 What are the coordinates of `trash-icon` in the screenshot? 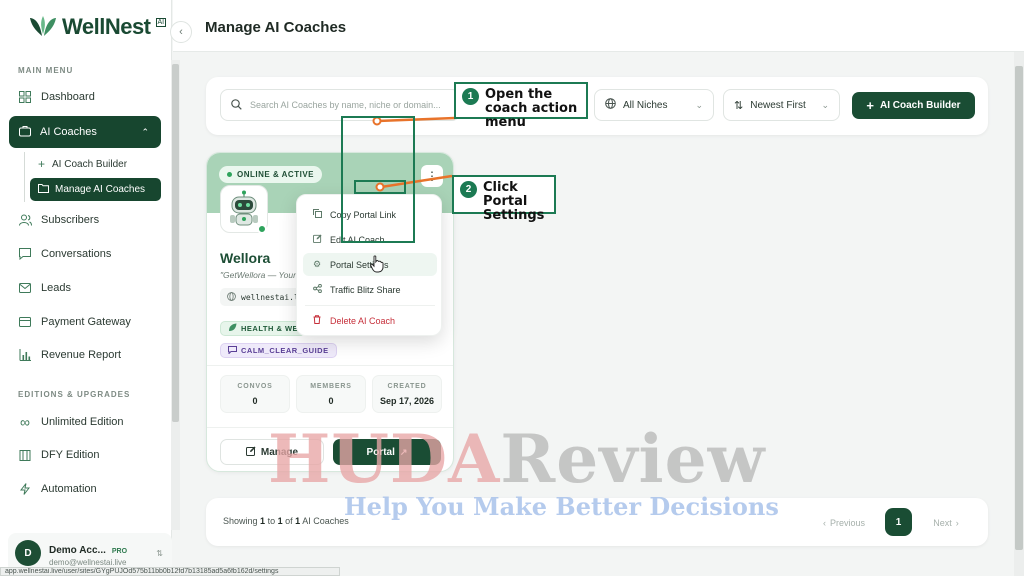 It's located at (317, 320).